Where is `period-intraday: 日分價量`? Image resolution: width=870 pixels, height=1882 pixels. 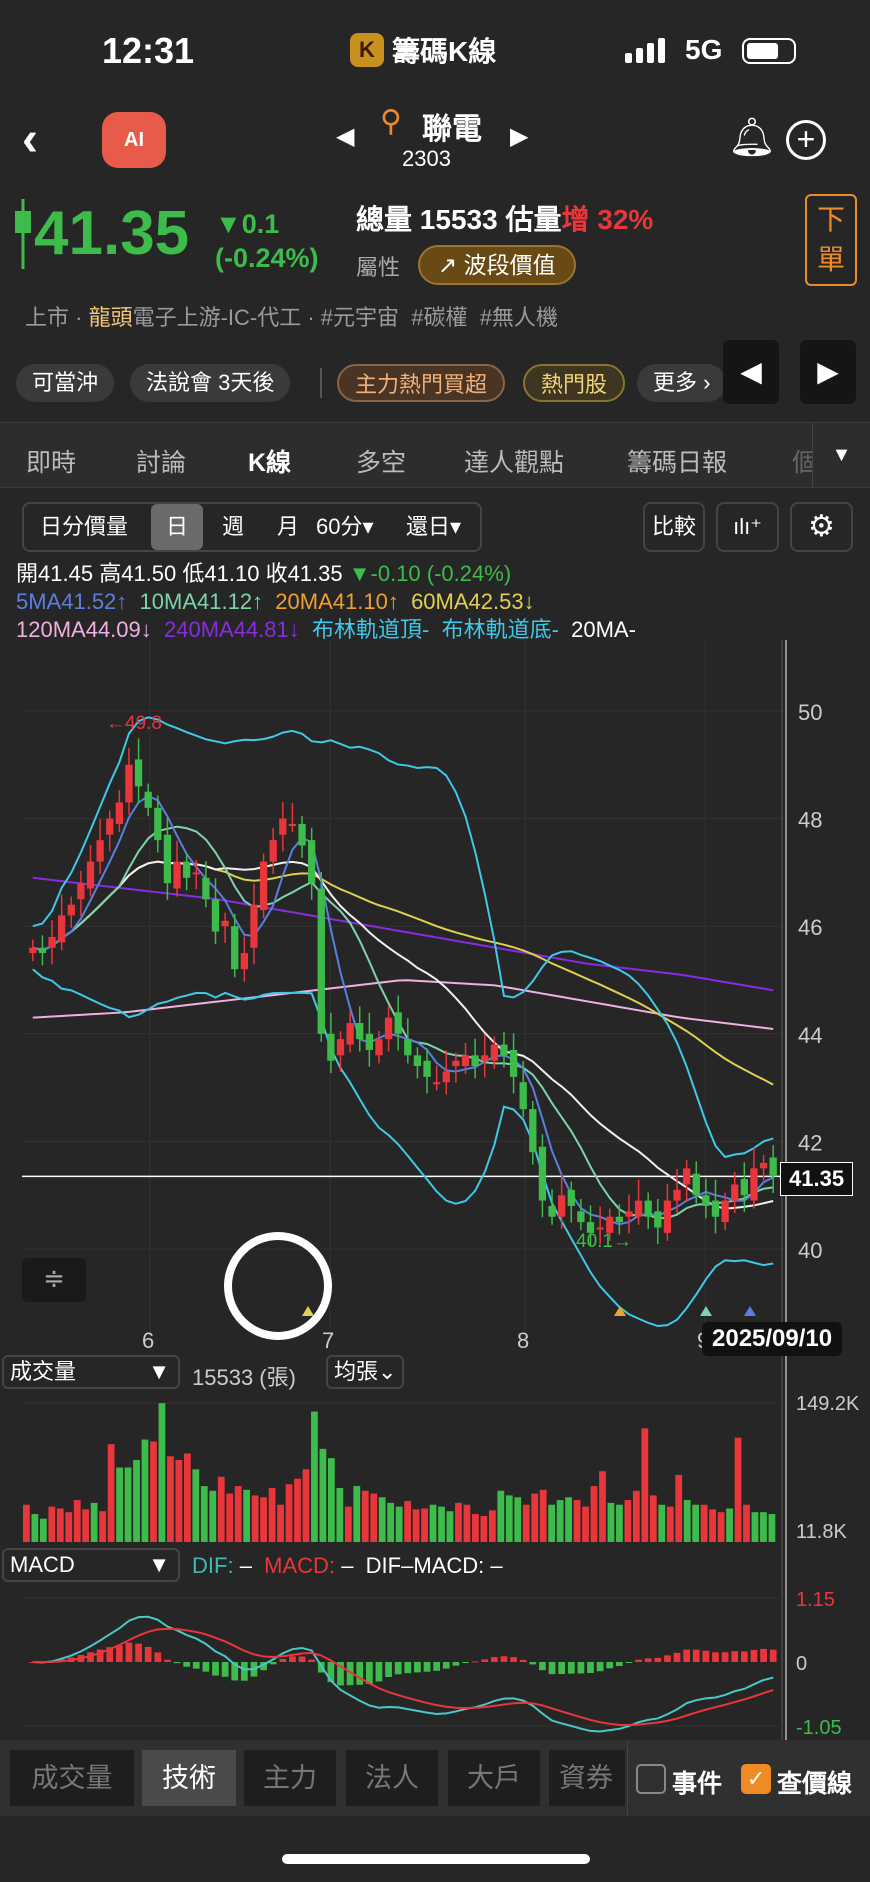
period-intraday: 日分價量 is located at coordinates (84, 527).